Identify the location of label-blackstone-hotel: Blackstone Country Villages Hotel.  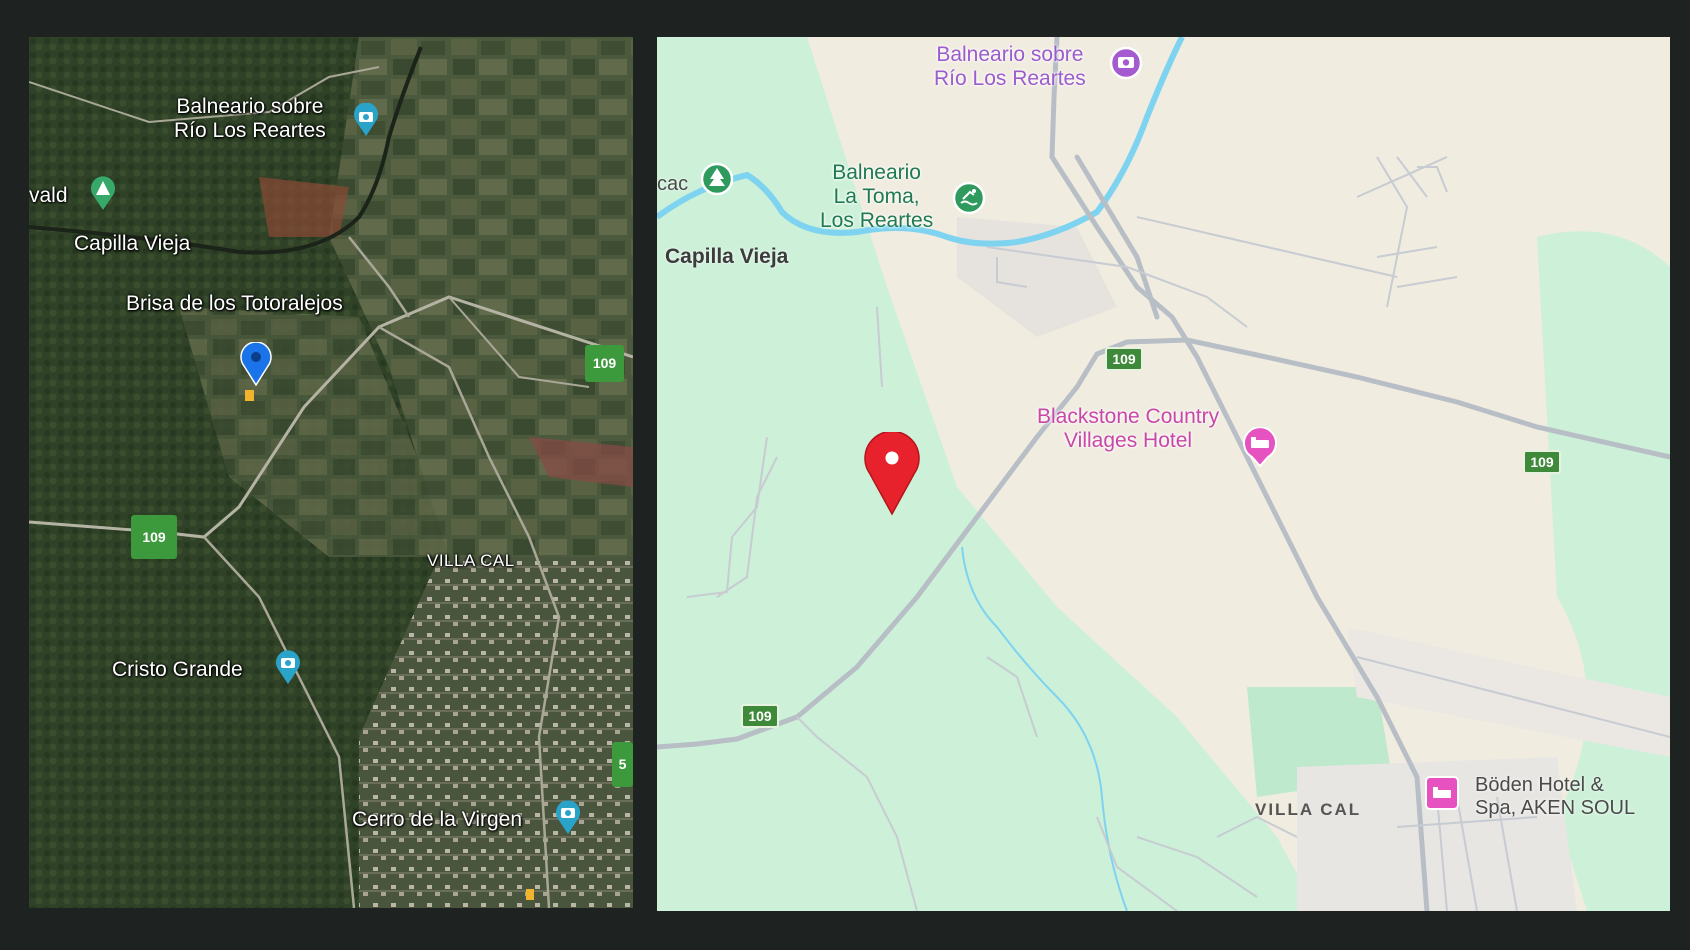
(1128, 429).